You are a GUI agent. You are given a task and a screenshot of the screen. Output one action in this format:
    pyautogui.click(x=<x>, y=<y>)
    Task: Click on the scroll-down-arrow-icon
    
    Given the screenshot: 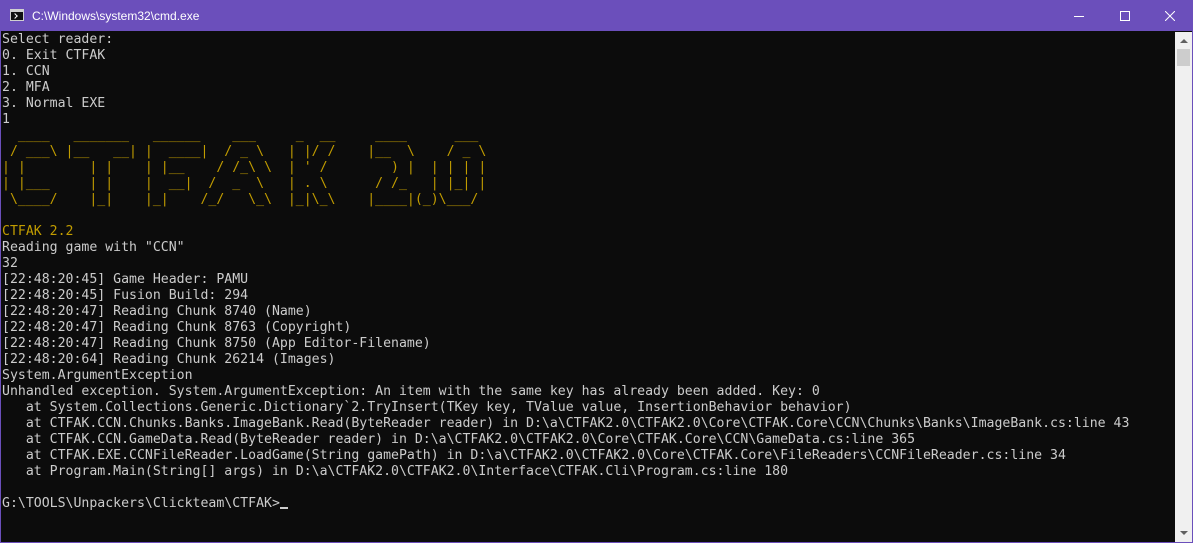 What is the action you would take?
    pyautogui.click(x=1183, y=533)
    